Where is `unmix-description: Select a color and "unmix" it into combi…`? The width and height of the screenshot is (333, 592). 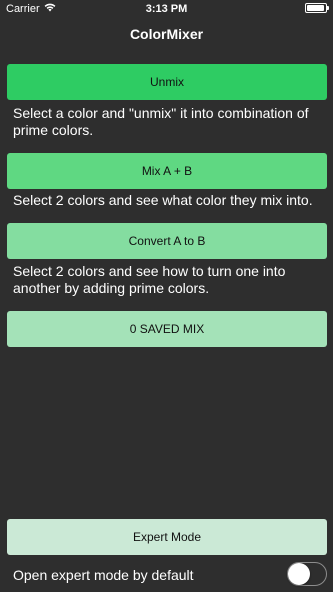
unmix-description: Select a color and "unmix" it into combi… is located at coordinates (161, 121).